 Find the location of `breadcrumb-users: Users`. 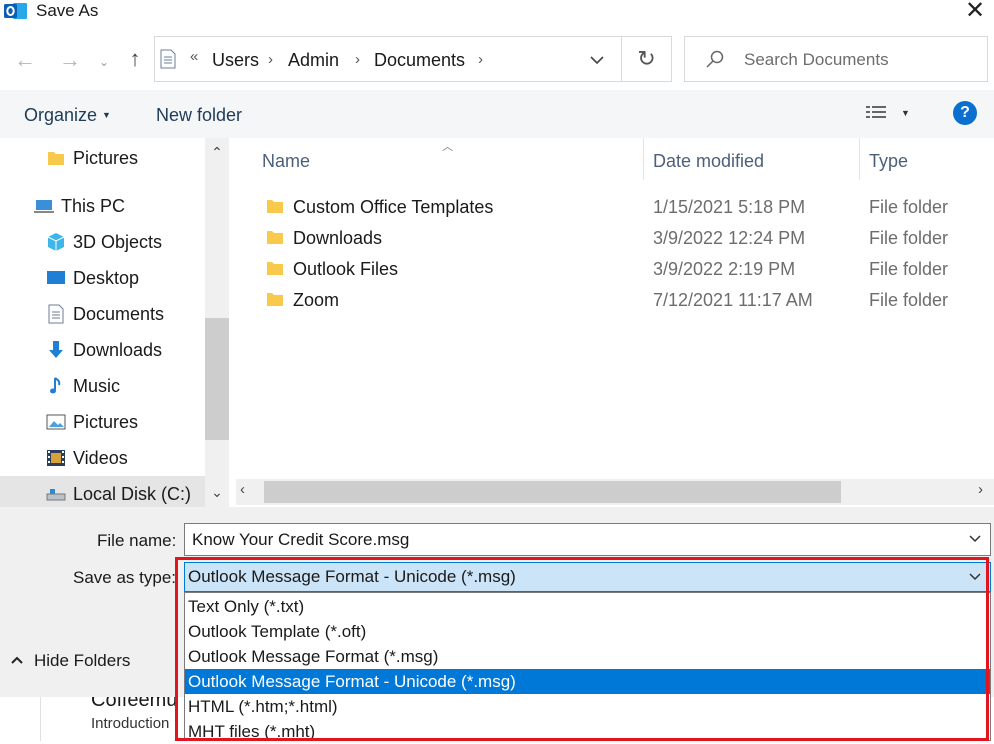

breadcrumb-users: Users is located at coordinates (235, 60).